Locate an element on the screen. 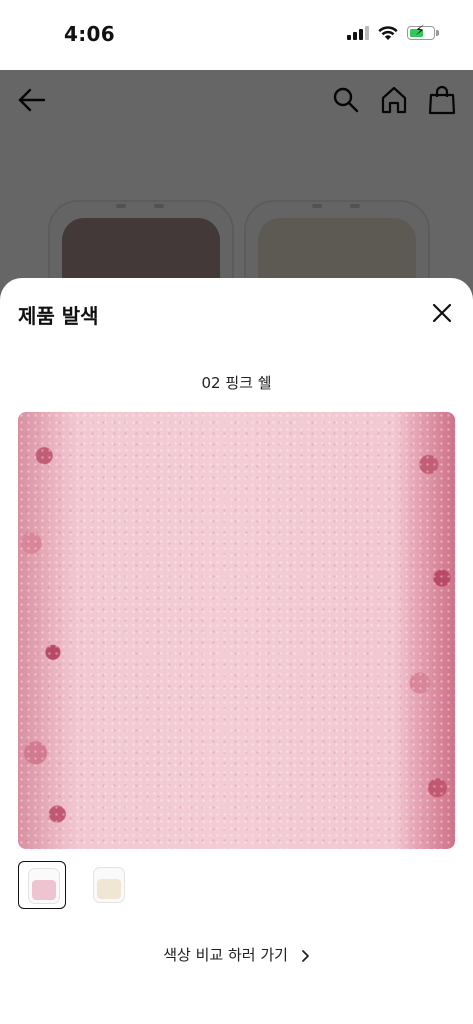 The width and height of the screenshot is (473, 1024). status-icons: ⚡ is located at coordinates (393, 32).